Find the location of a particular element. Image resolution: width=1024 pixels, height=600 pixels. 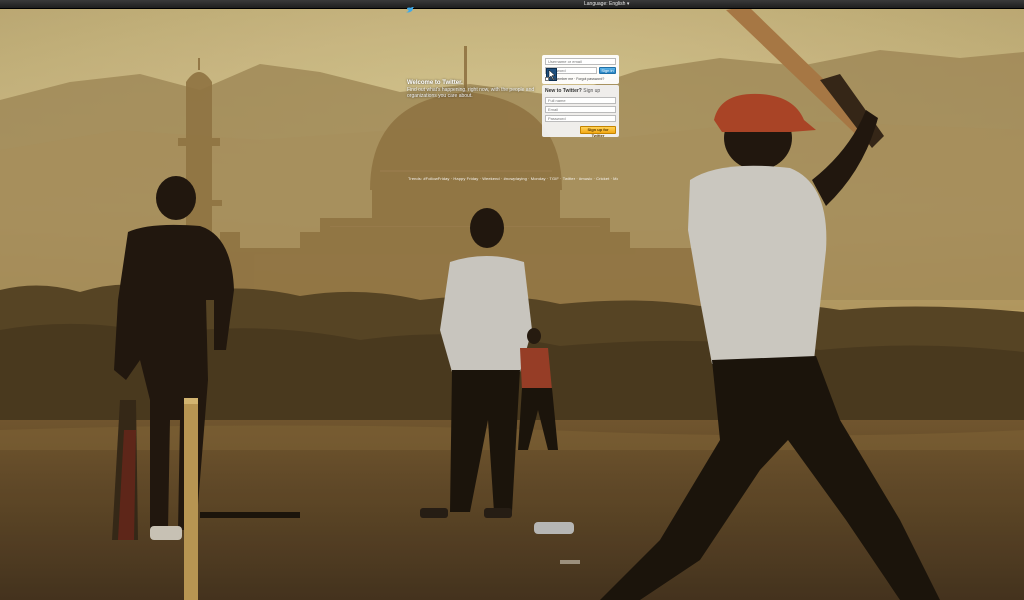

signup-heading: New to Twitter? Sign up is located at coordinates (580, 91).